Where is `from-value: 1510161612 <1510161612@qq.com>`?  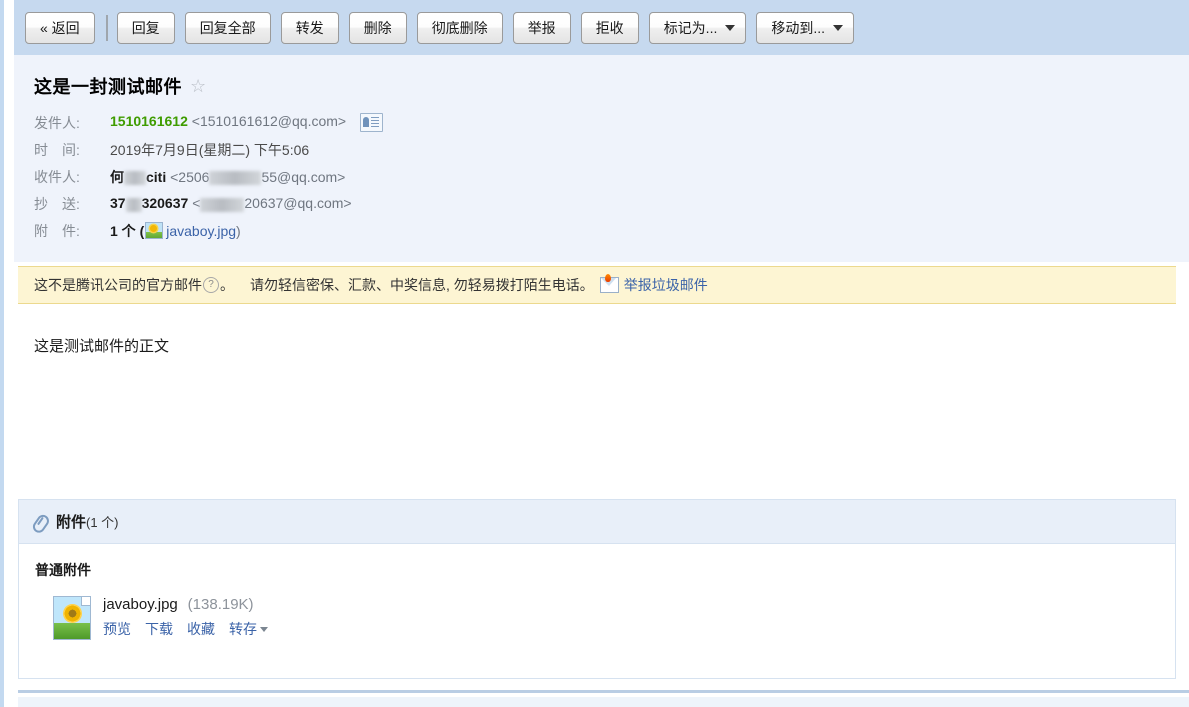
from-value: 1510161612 <1510161612@qq.com> is located at coordinates (246, 122).